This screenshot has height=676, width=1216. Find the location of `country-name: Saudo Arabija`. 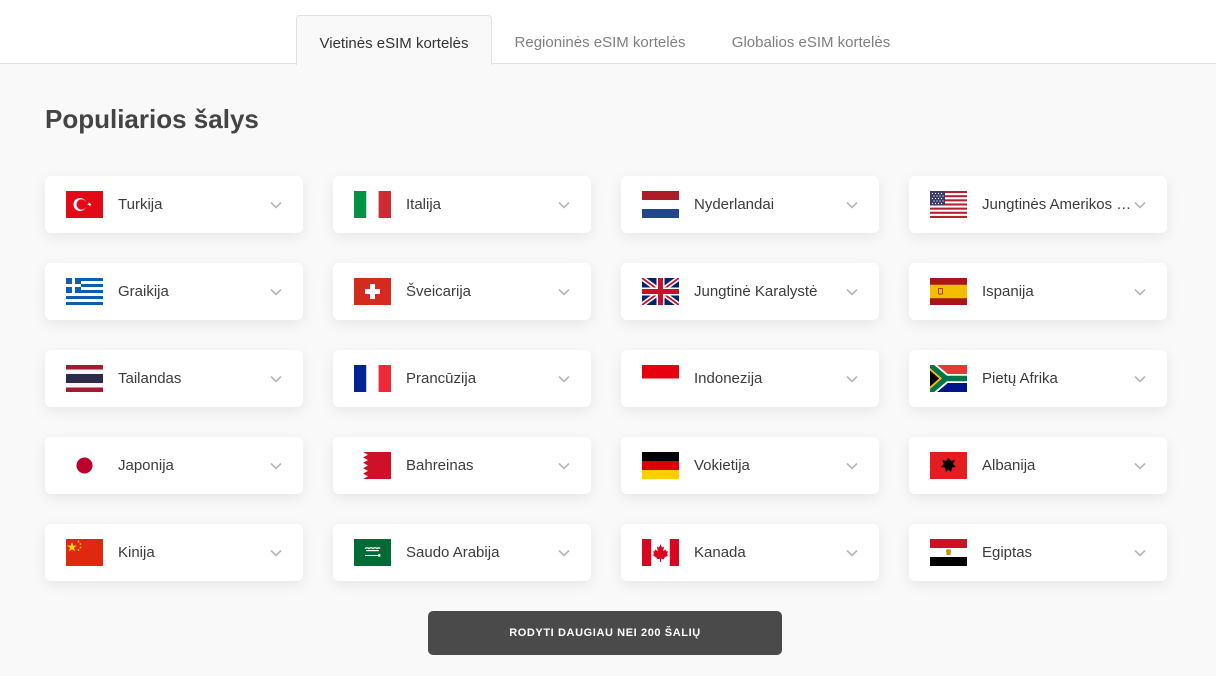

country-name: Saudo Arabija is located at coordinates (453, 552).